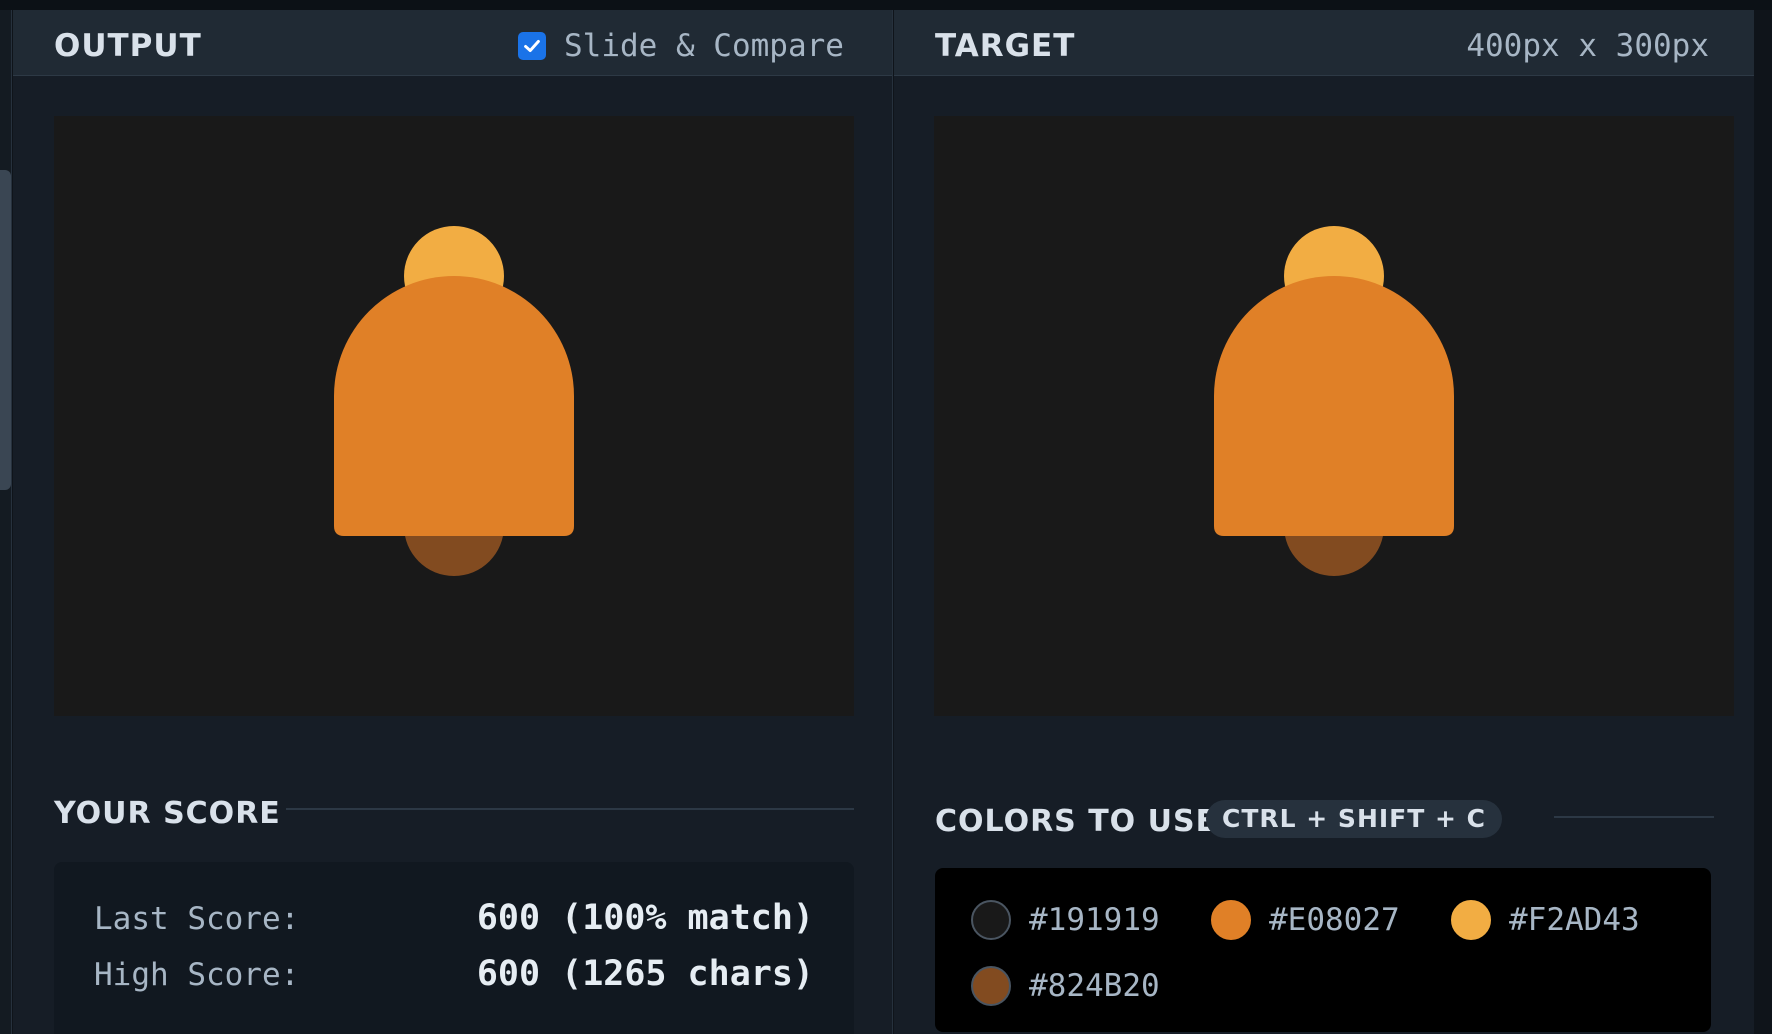  Describe the element at coordinates (167, 813) in the screenshot. I see `score-title: YOUR SCORE` at that location.